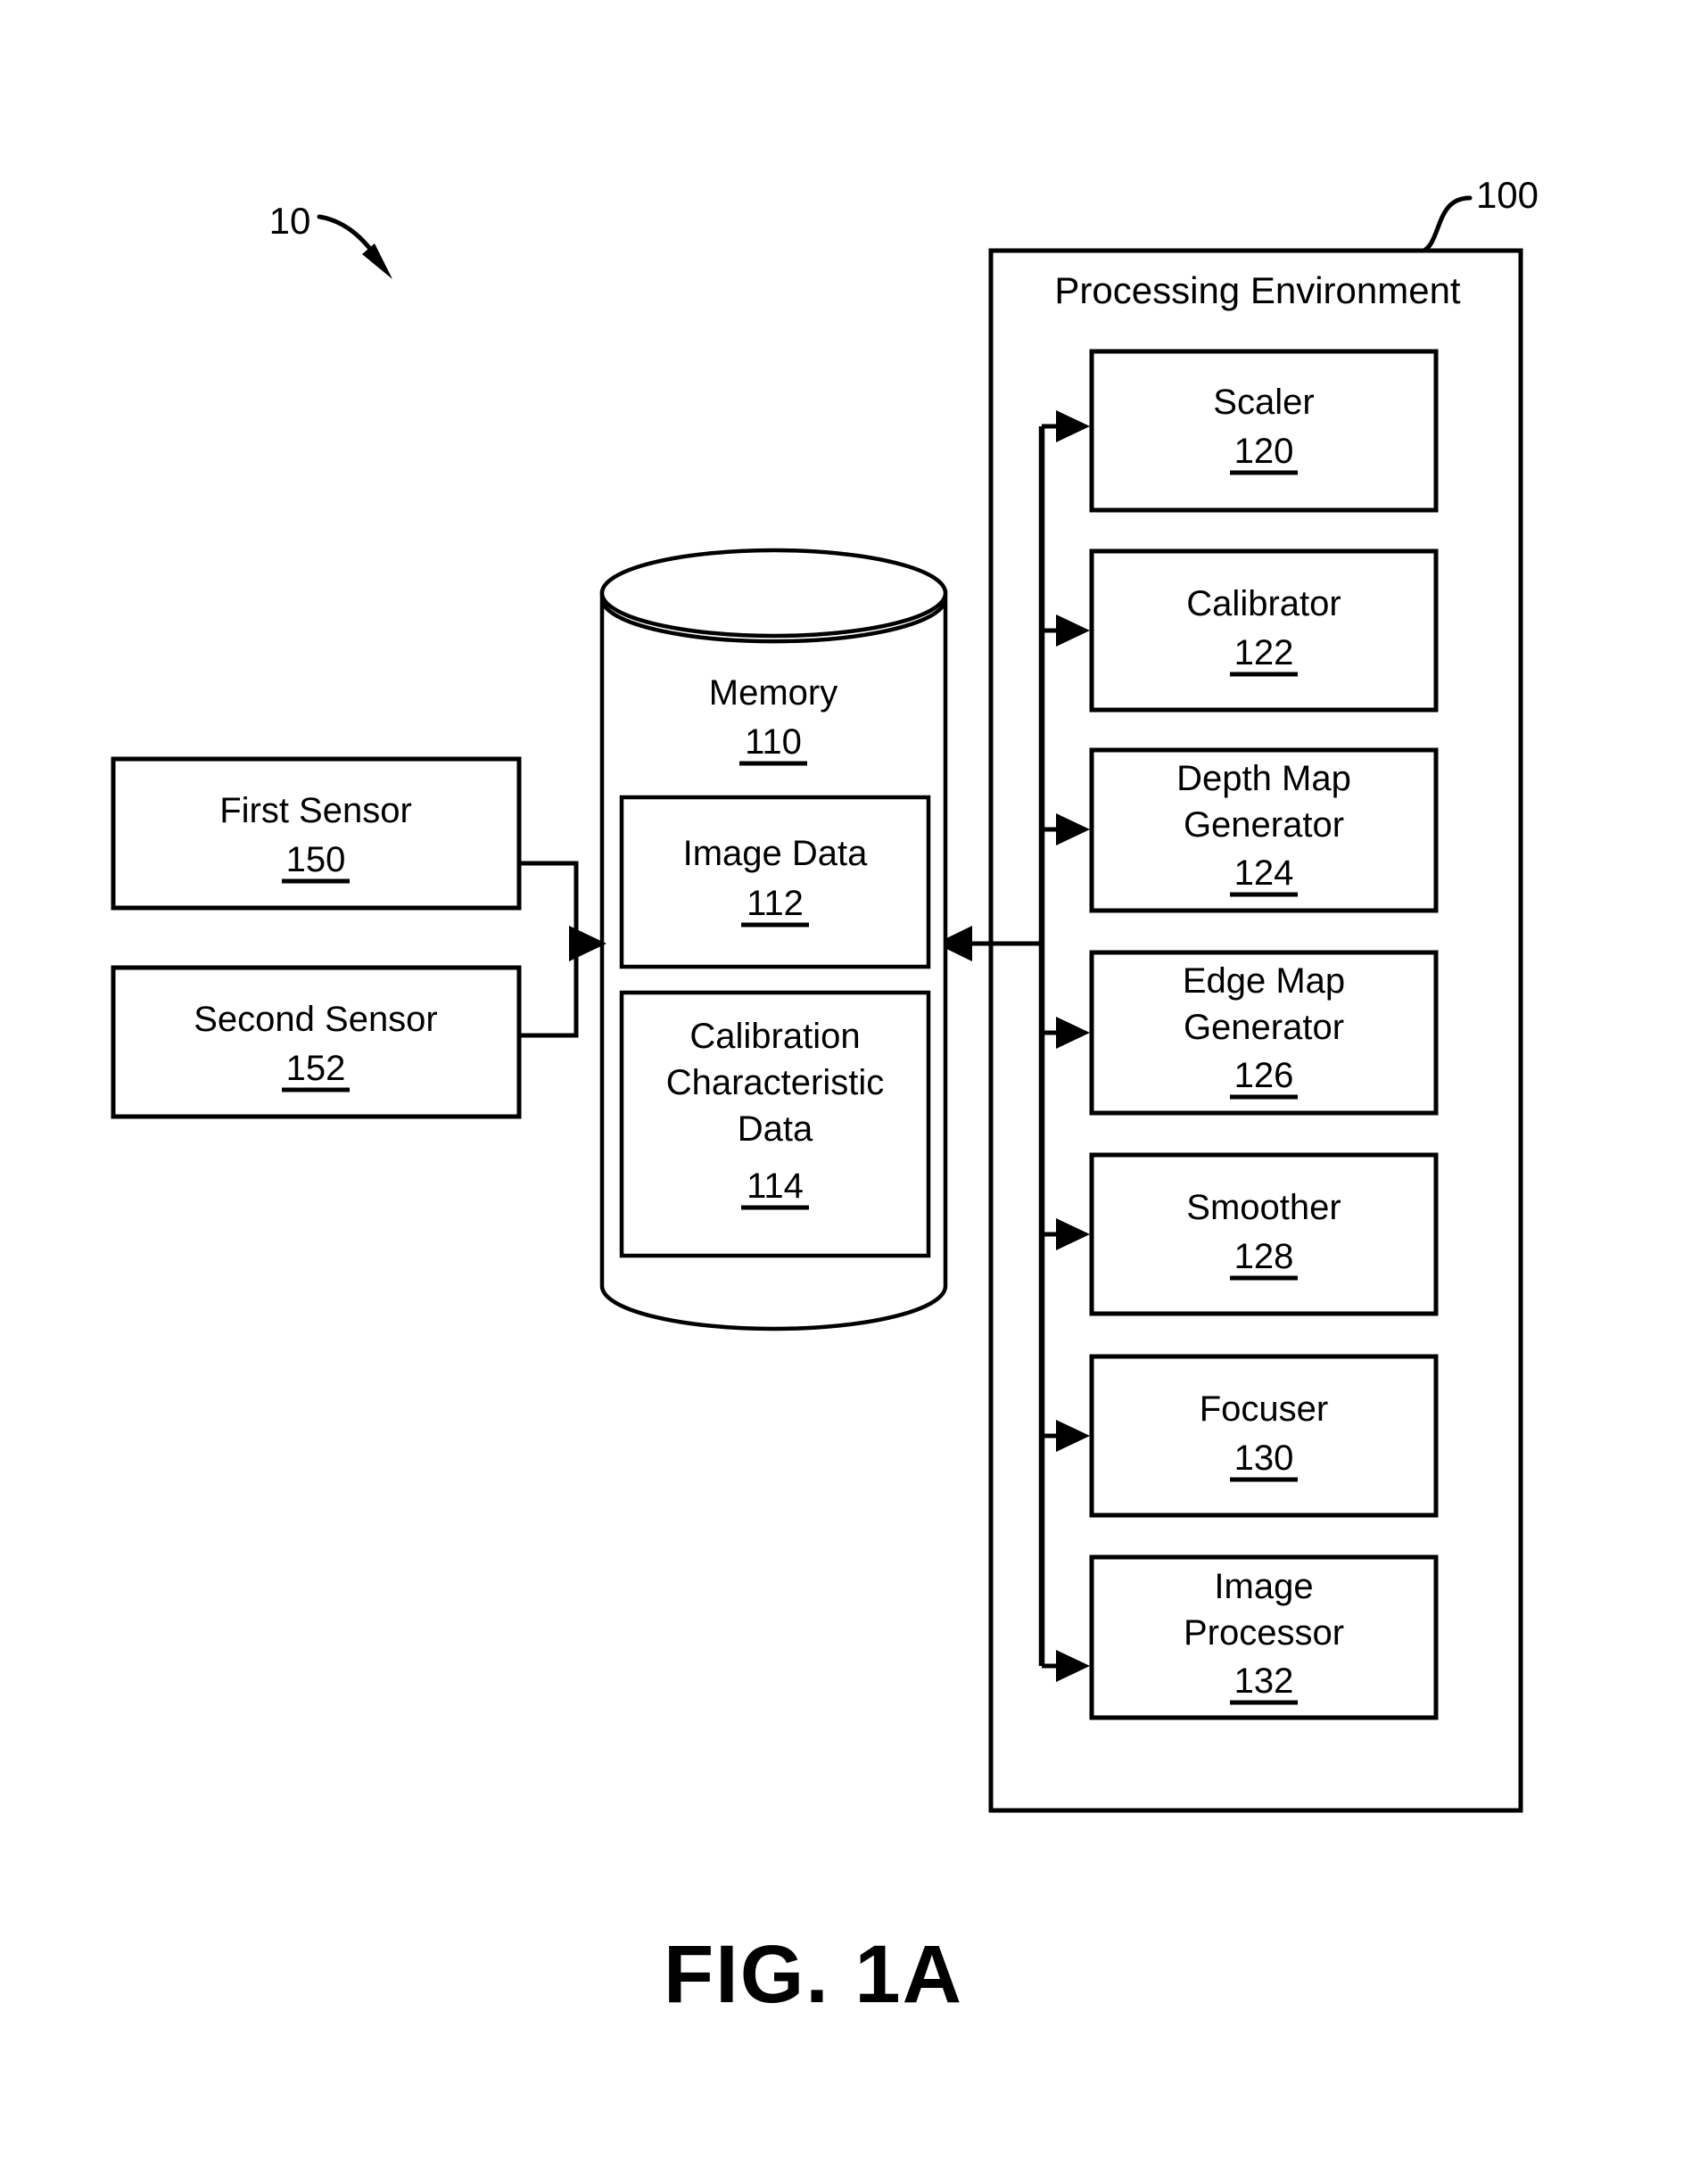 Image resolution: width=1708 pixels, height=2160 pixels. Describe the element at coordinates (1264, 451) in the screenshot. I see `module-scaler-ref: 120` at that location.